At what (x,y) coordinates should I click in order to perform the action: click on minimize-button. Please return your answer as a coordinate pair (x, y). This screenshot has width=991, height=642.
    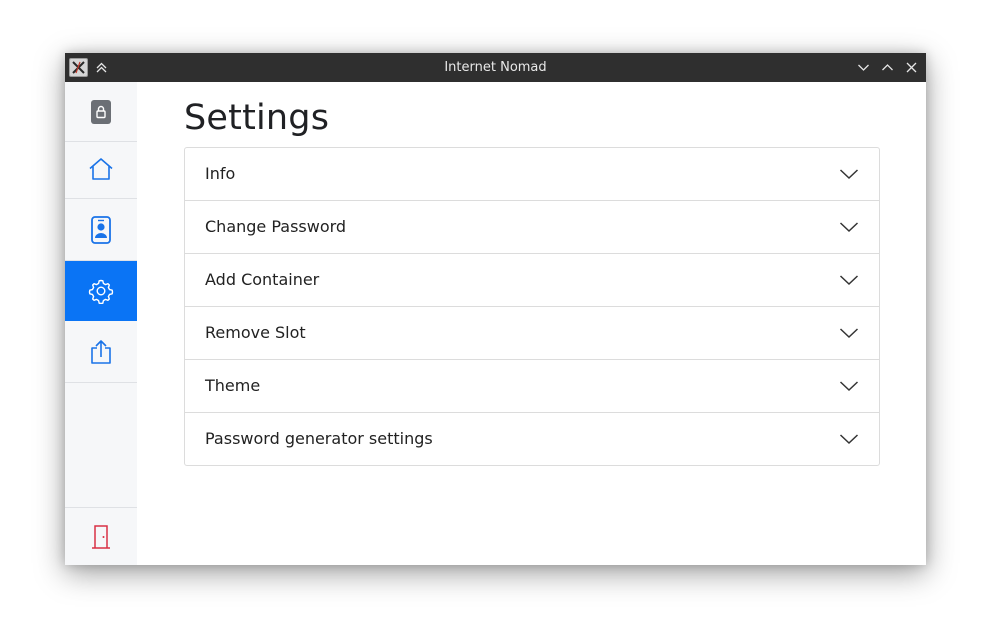
    Looking at the image, I should click on (863, 67).